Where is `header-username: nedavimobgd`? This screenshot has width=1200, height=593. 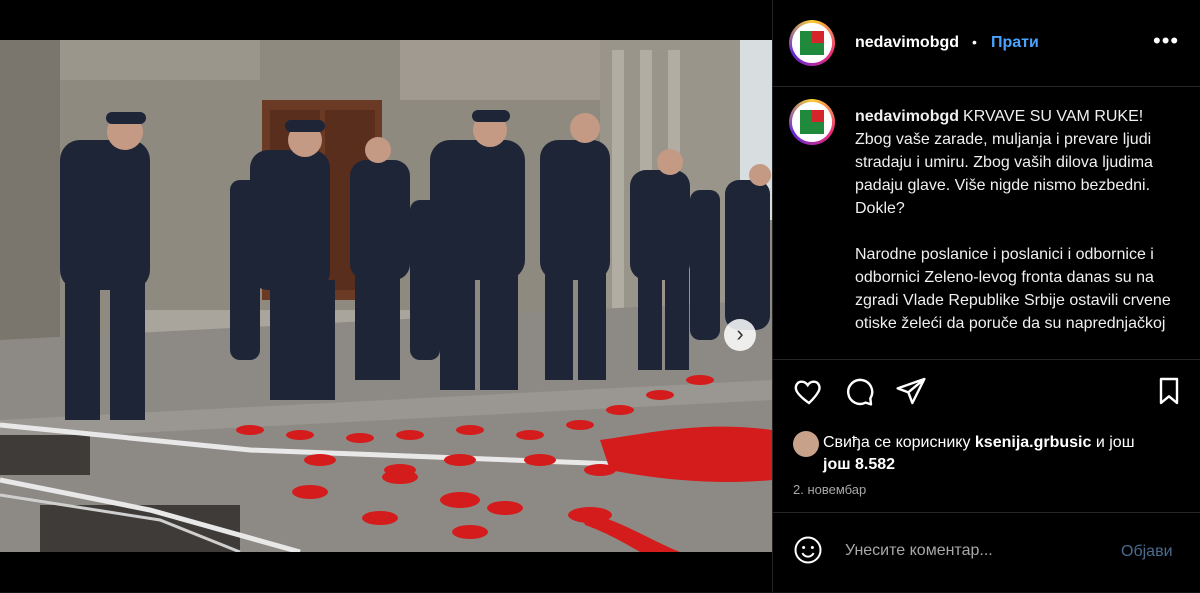
header-username: nedavimobgd is located at coordinates (907, 43).